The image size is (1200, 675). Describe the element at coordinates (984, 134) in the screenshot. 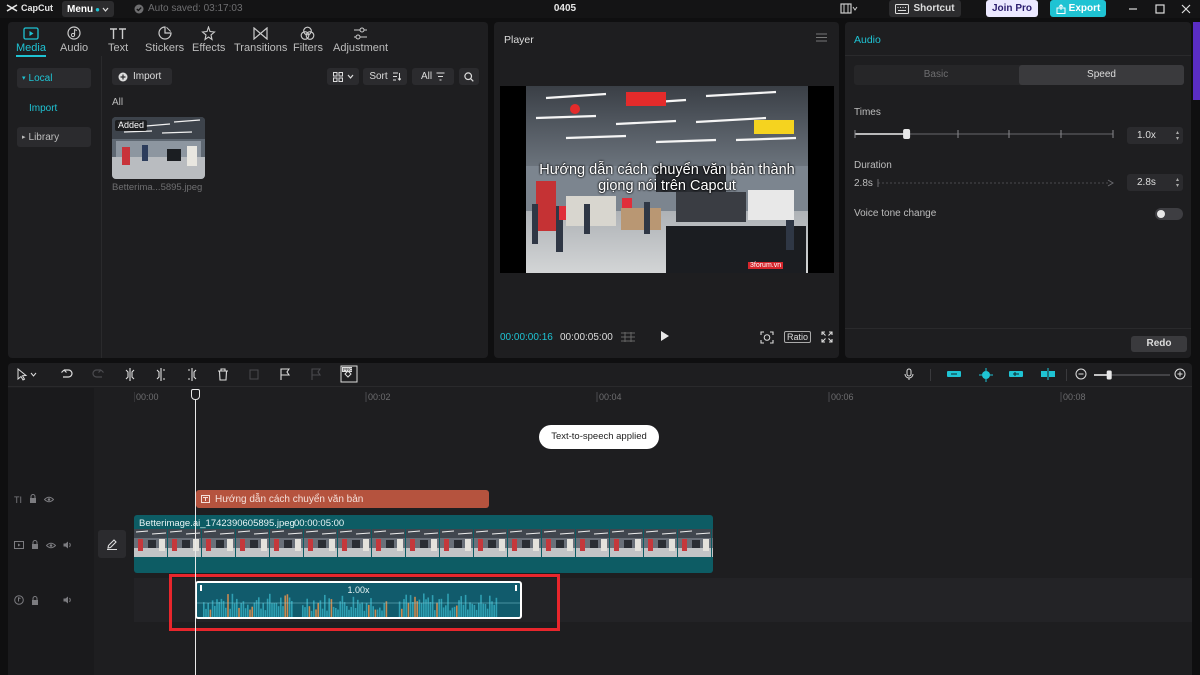

I see `speed-slider` at that location.